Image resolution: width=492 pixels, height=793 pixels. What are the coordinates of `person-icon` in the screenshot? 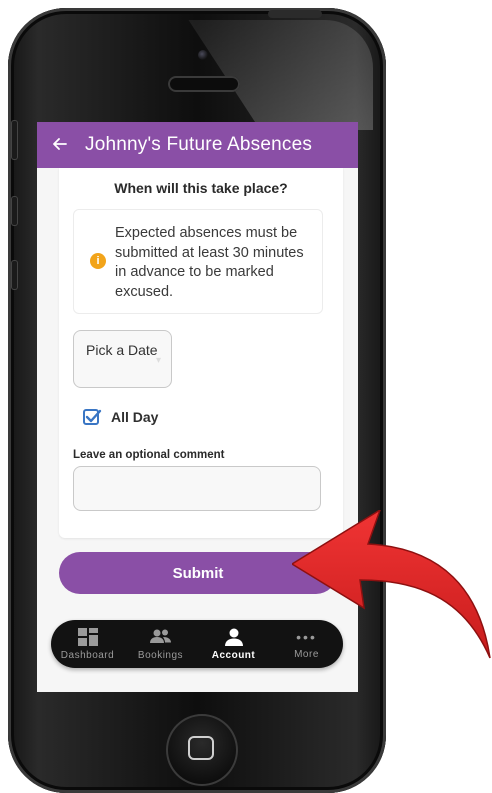 It's located at (233, 637).